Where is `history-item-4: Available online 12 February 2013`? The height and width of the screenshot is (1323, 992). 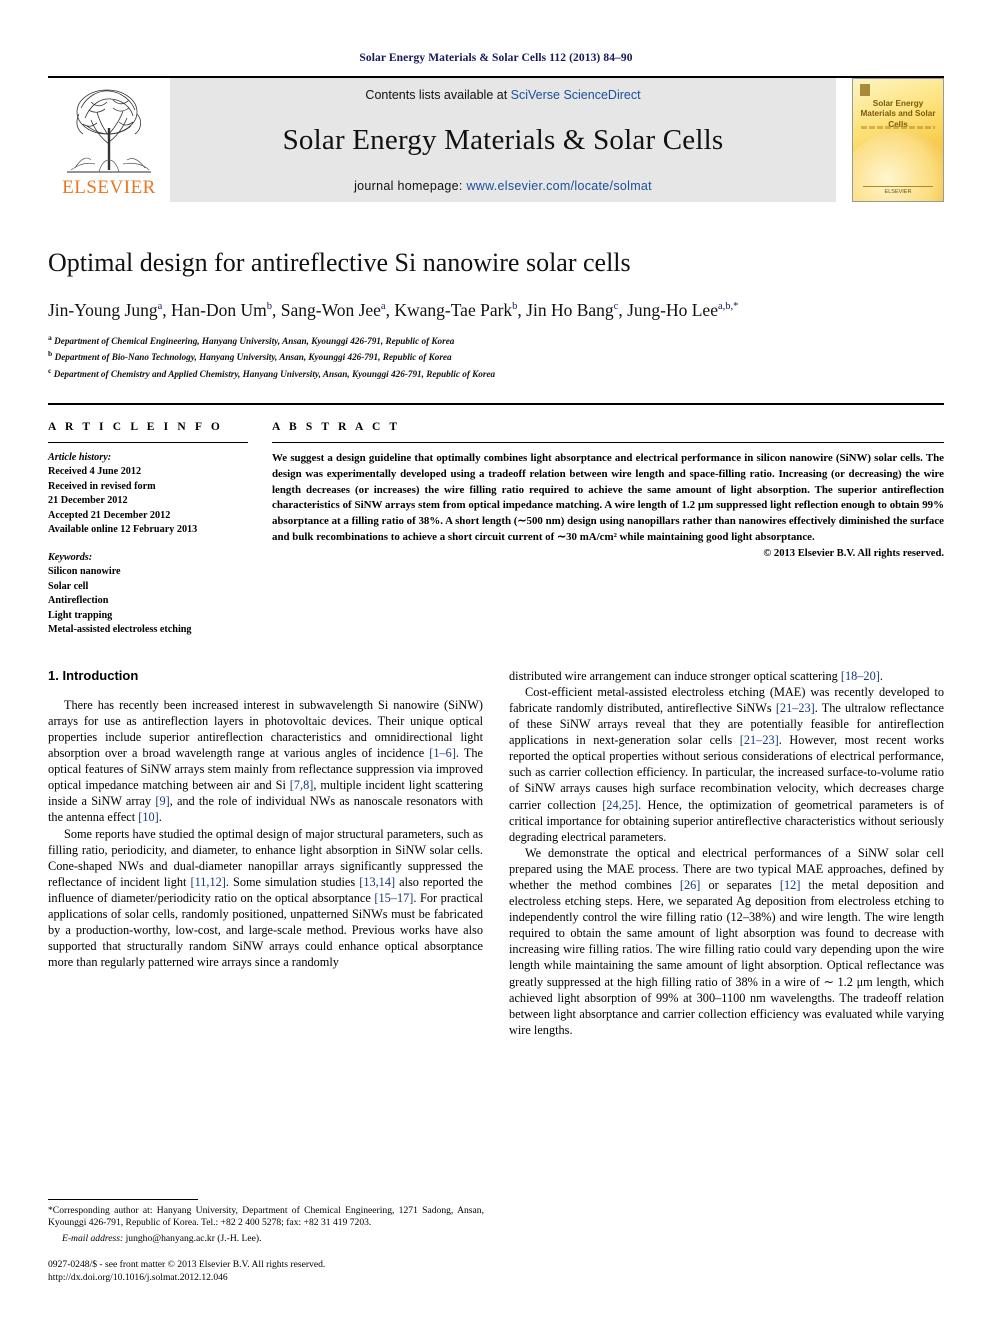 history-item-4: Available online 12 February 2013 is located at coordinates (123, 530).